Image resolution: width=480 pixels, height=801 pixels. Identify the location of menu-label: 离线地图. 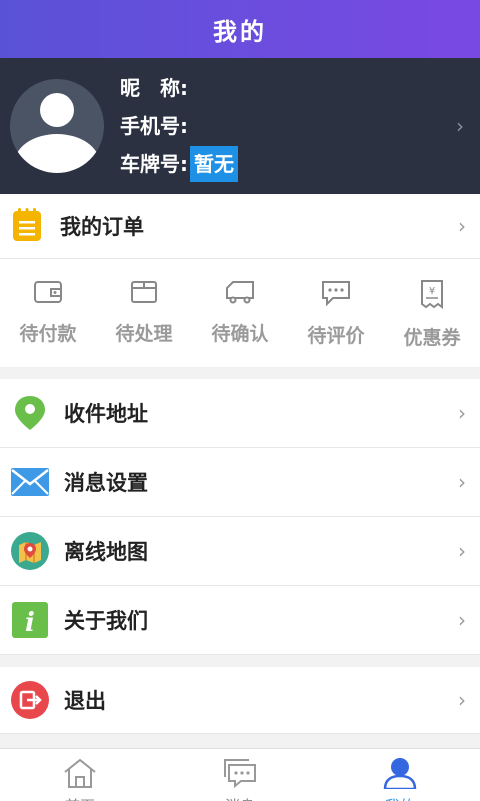
(106, 552).